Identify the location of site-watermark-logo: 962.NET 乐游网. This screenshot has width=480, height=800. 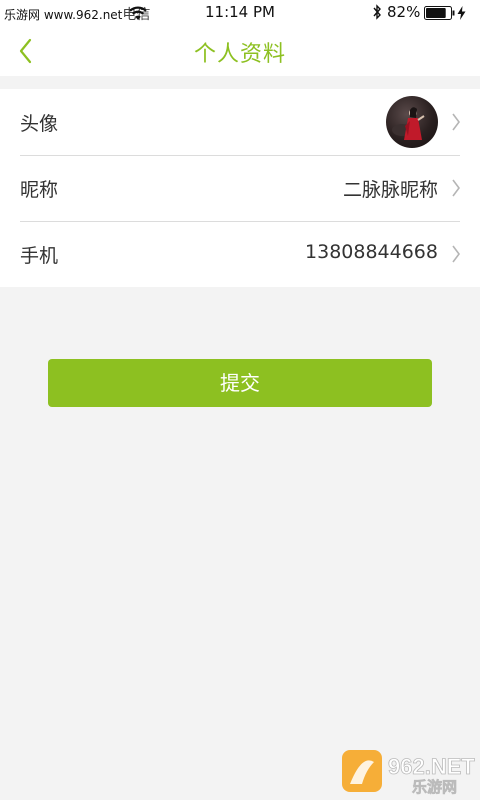
(408, 773).